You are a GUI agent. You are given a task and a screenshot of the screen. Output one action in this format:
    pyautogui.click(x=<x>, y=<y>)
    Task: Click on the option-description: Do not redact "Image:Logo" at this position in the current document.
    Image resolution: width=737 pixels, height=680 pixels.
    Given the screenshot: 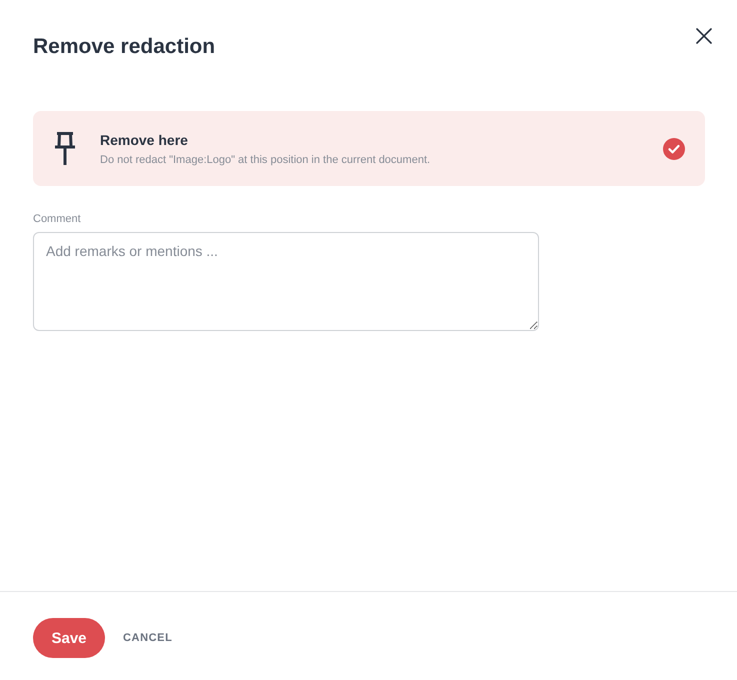 What is the action you would take?
    pyautogui.click(x=266, y=159)
    